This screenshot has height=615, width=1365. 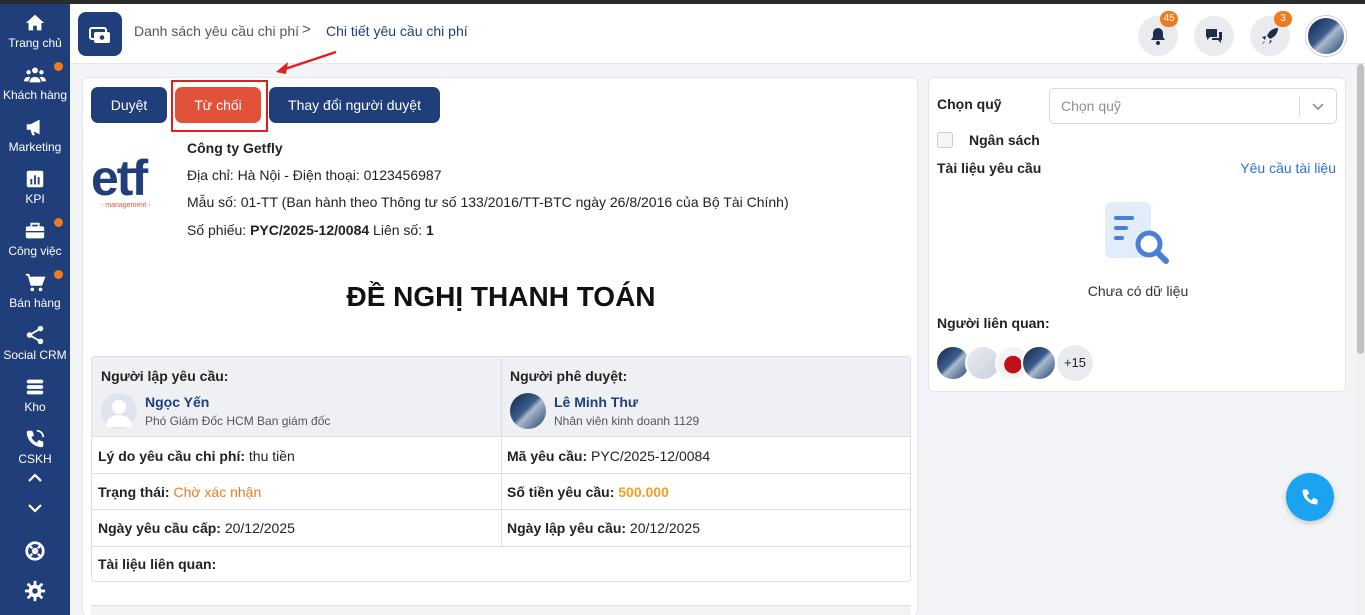 What do you see at coordinates (35, 303) in the screenshot?
I see `sidebar-item-label: Bán hàng` at bounding box center [35, 303].